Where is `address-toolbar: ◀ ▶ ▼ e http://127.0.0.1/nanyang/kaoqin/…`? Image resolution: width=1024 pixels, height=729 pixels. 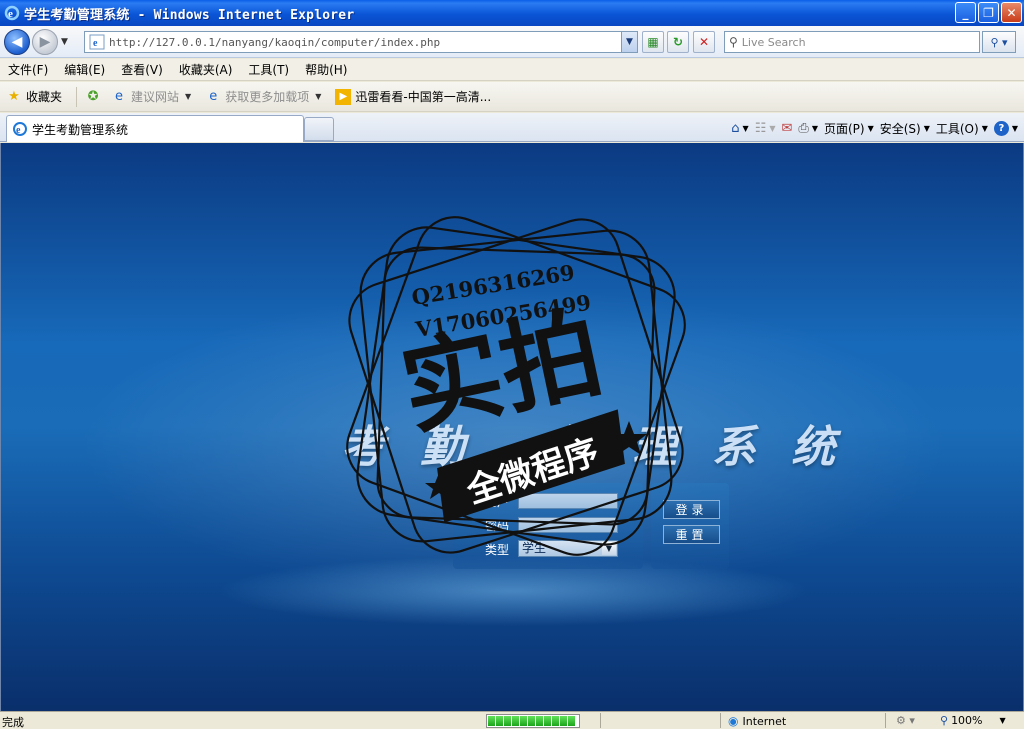 address-toolbar: ◀ ▶ ▼ e http://127.0.0.1/nanyang/kaoqin/… is located at coordinates (512, 42).